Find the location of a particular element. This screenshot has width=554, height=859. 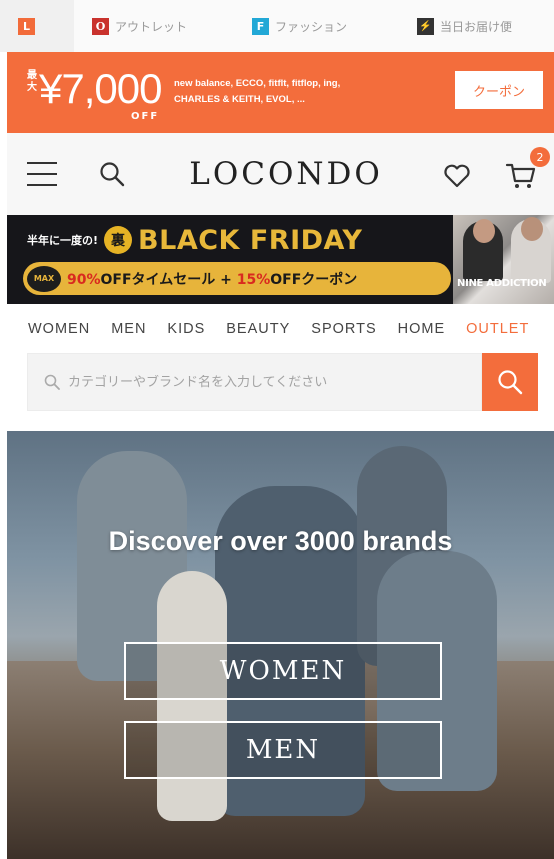

hero-men-button: MEN is located at coordinates (283, 750).